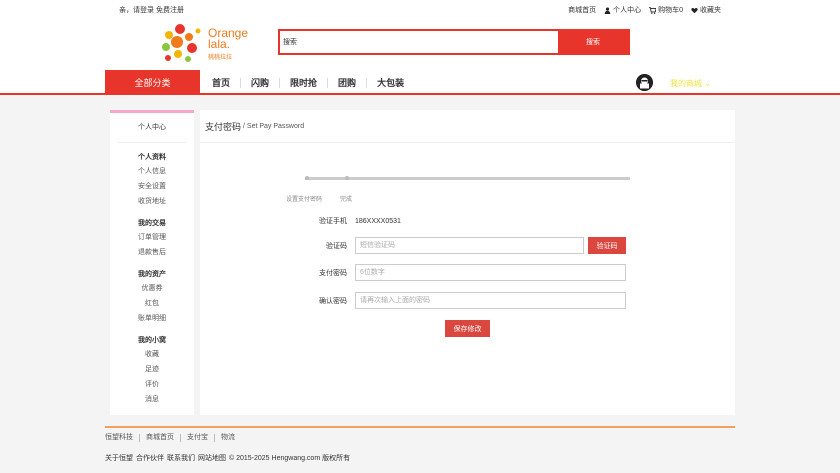 The height and width of the screenshot is (473, 840). I want to click on my-mall-link: 我的商城 ⌄, so click(690, 83).